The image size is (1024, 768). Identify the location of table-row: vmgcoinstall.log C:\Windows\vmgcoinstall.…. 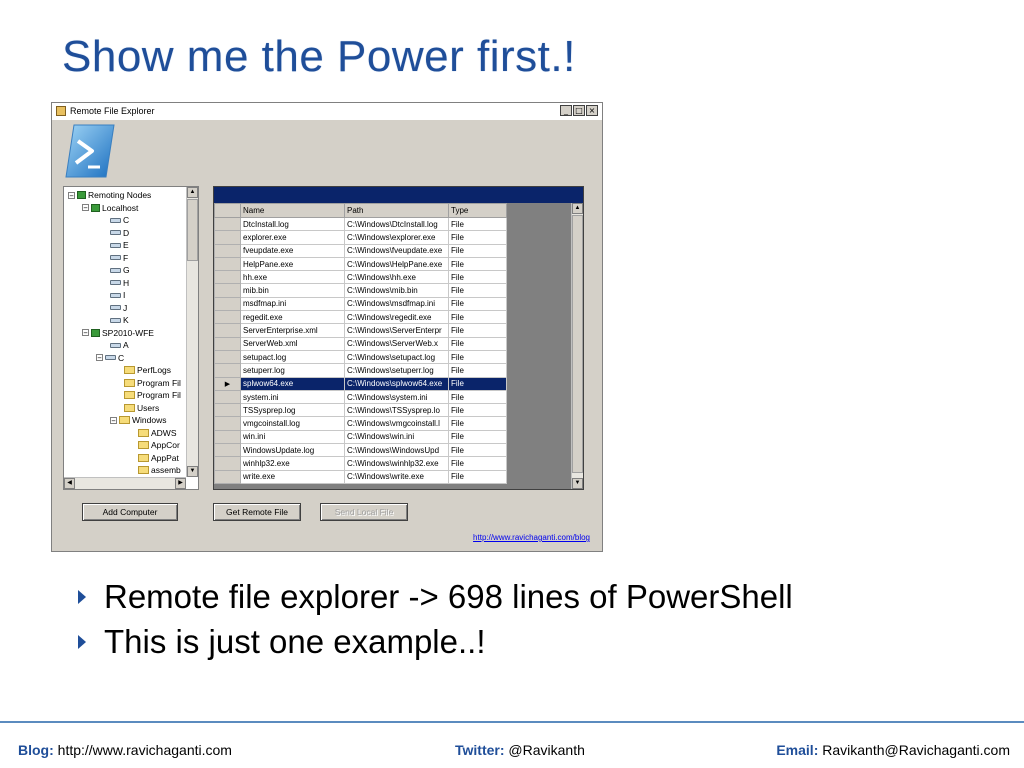
(360, 423).